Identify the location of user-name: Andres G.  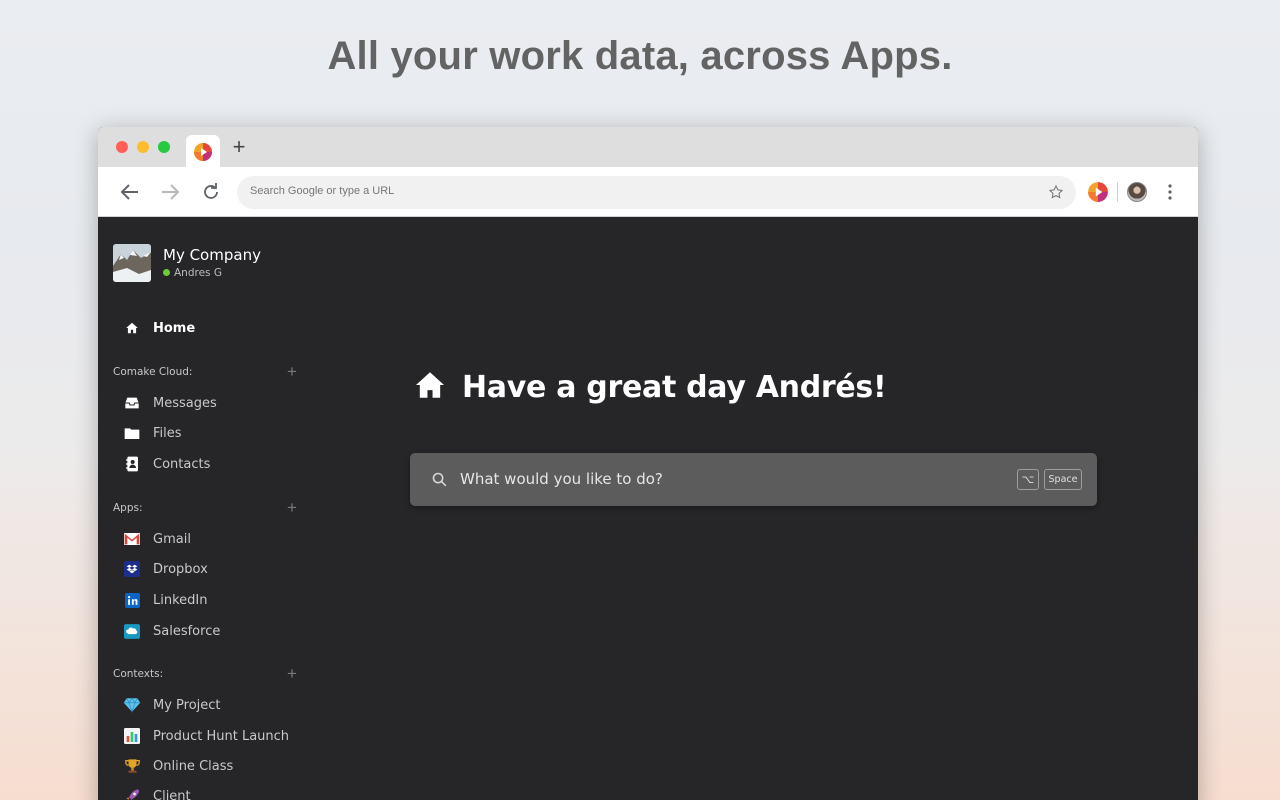
(198, 273).